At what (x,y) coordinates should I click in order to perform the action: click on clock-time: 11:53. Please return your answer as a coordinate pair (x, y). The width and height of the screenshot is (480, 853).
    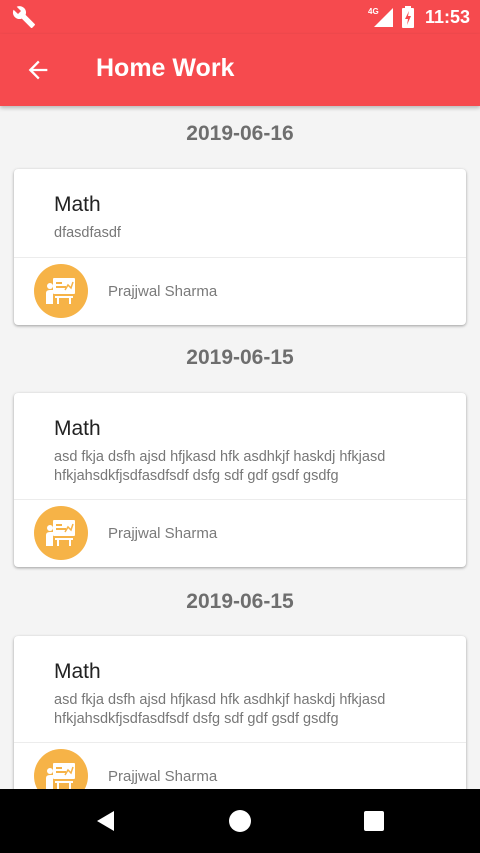
    Looking at the image, I should click on (447, 16).